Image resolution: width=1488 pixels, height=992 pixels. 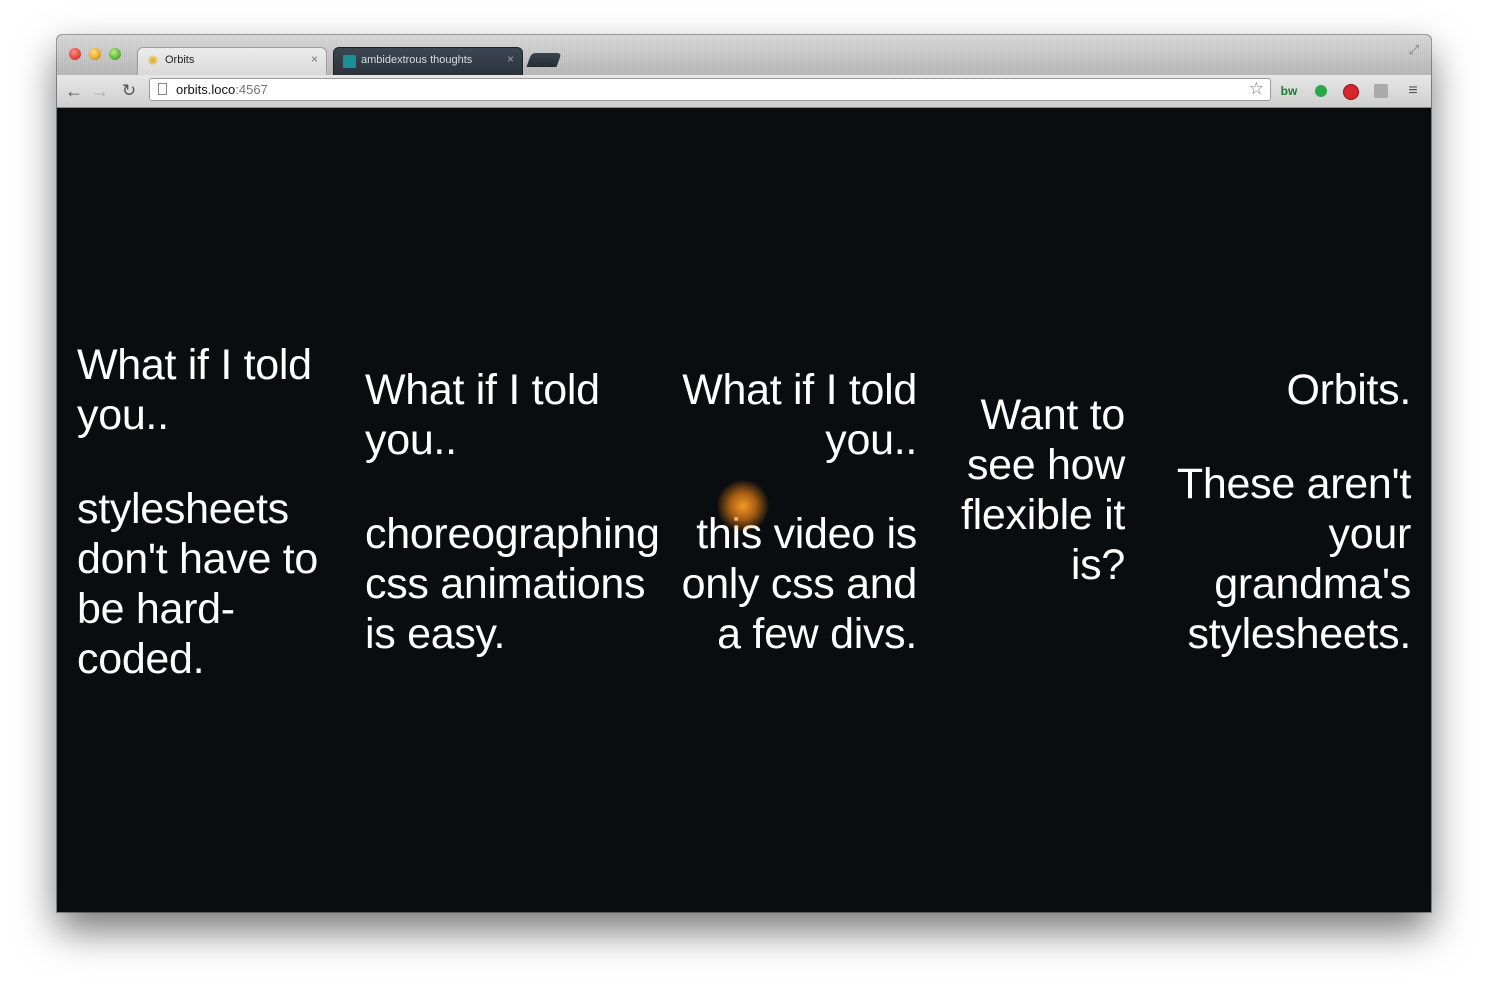 What do you see at coordinates (1293, 559) in the screenshot?
I see `slide-body: These aren't your grandma's stylesheets.` at bounding box center [1293, 559].